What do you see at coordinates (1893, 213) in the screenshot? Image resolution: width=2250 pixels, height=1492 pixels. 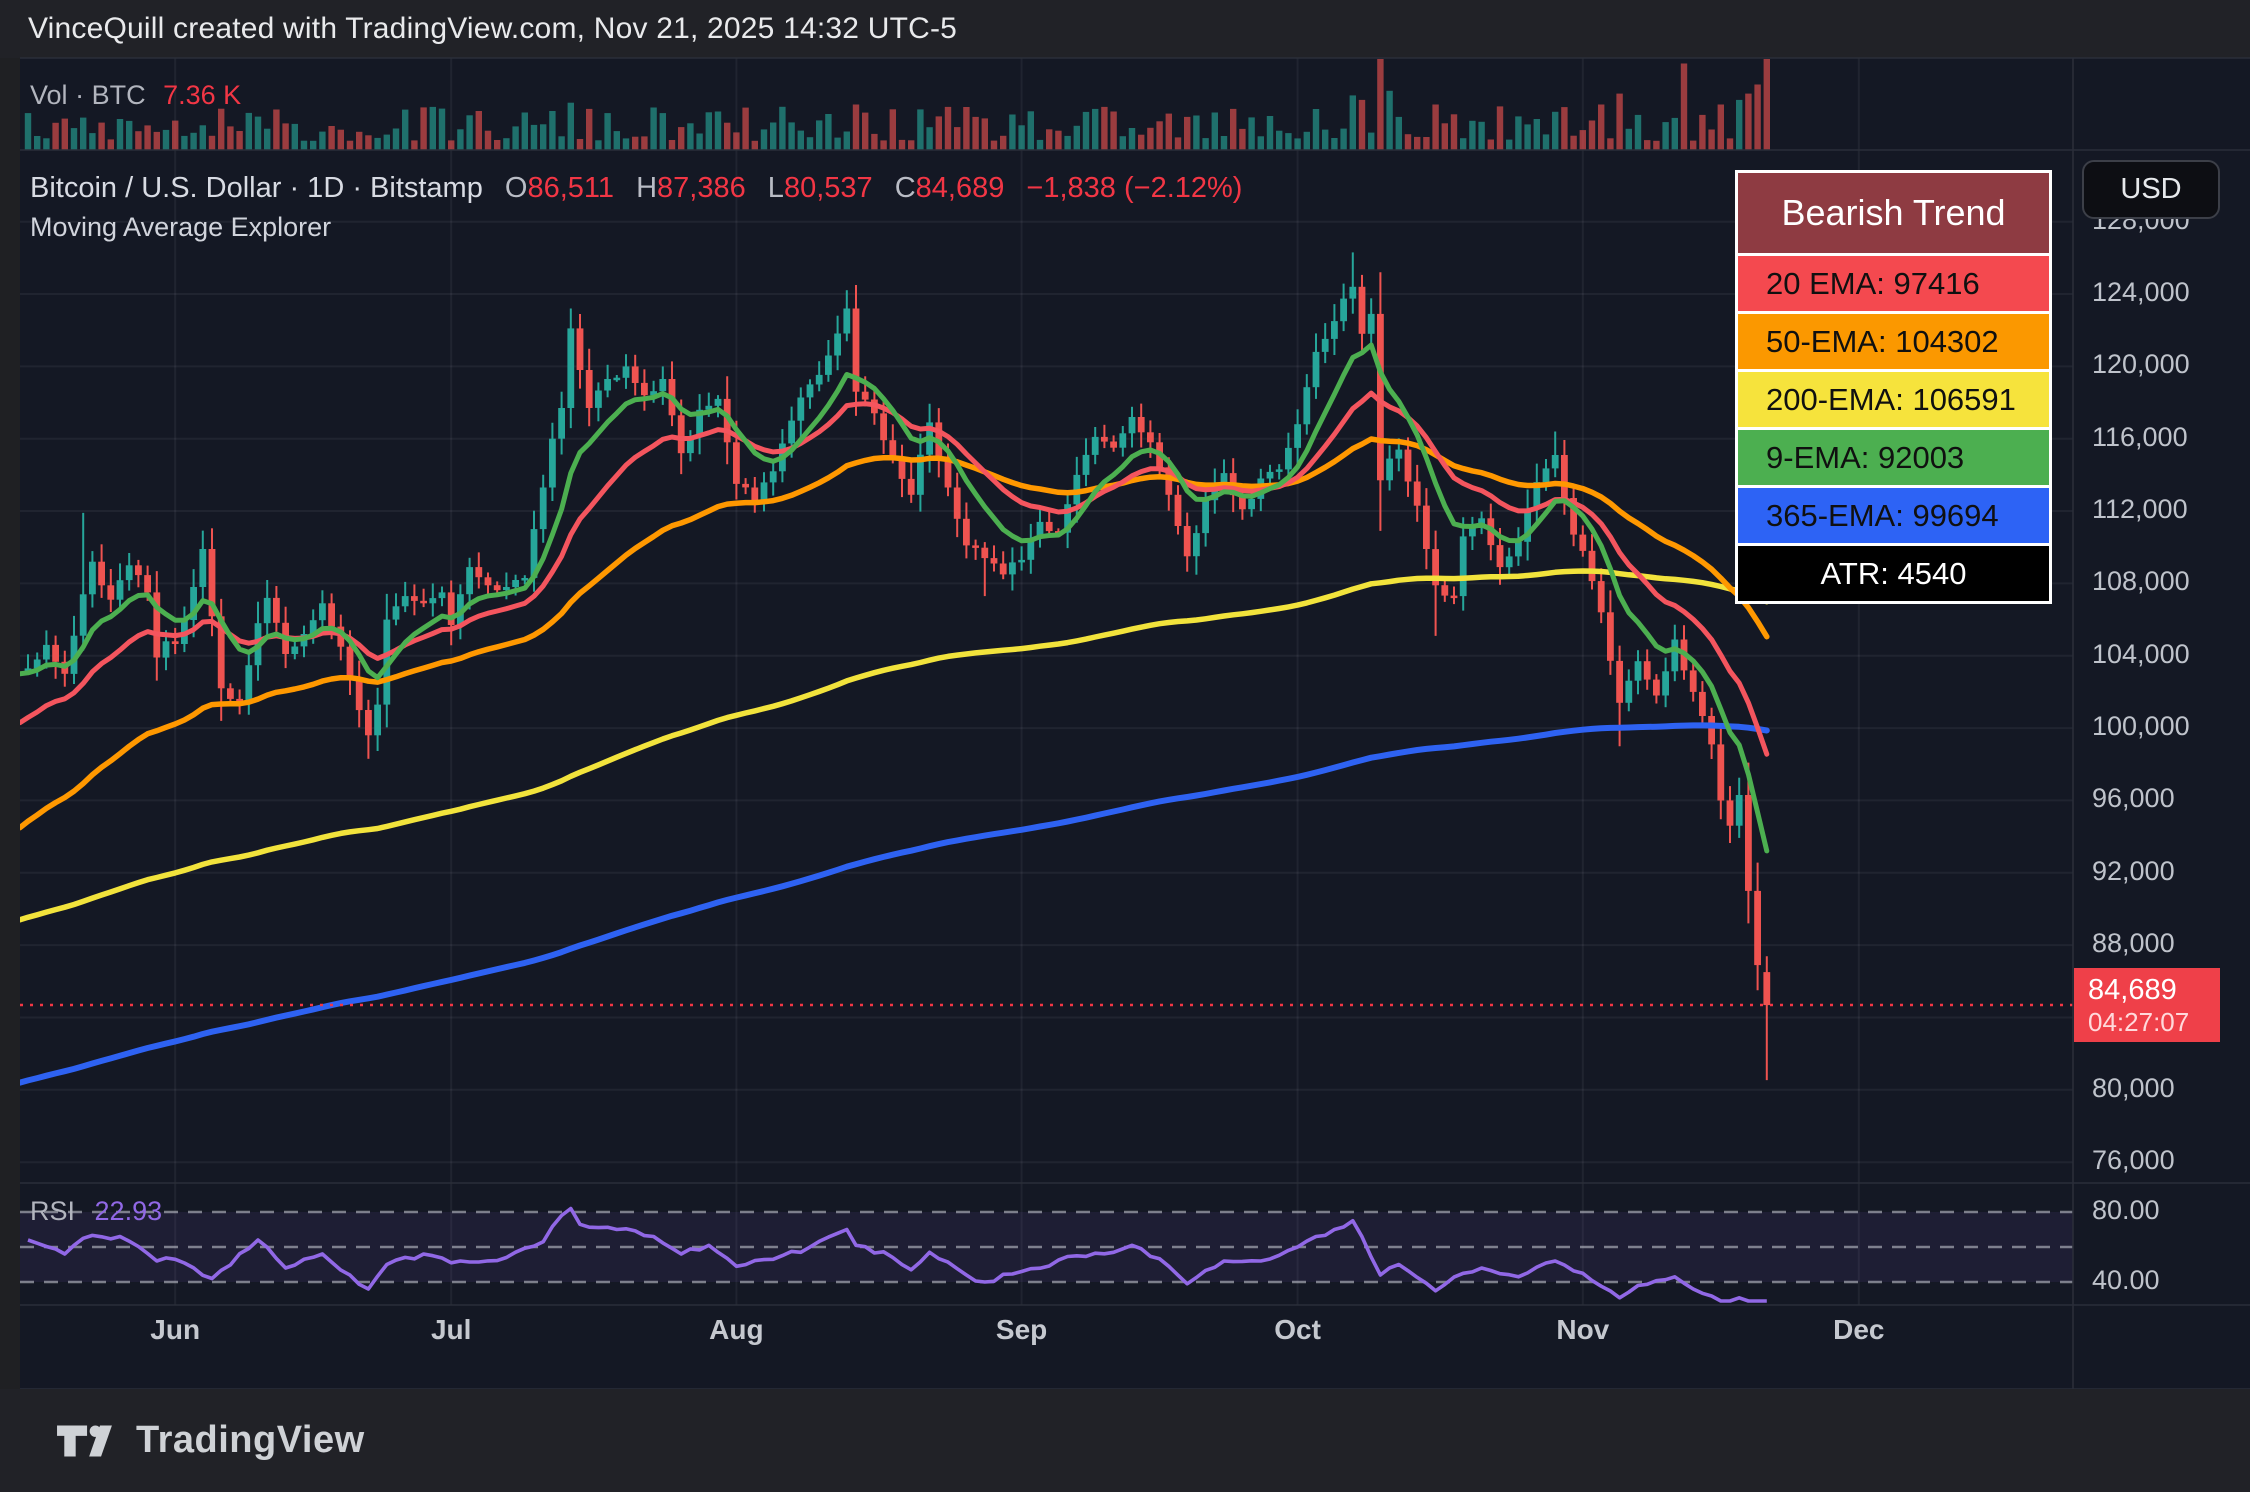 I see `trend-status-badge: Bearish Trend` at bounding box center [1893, 213].